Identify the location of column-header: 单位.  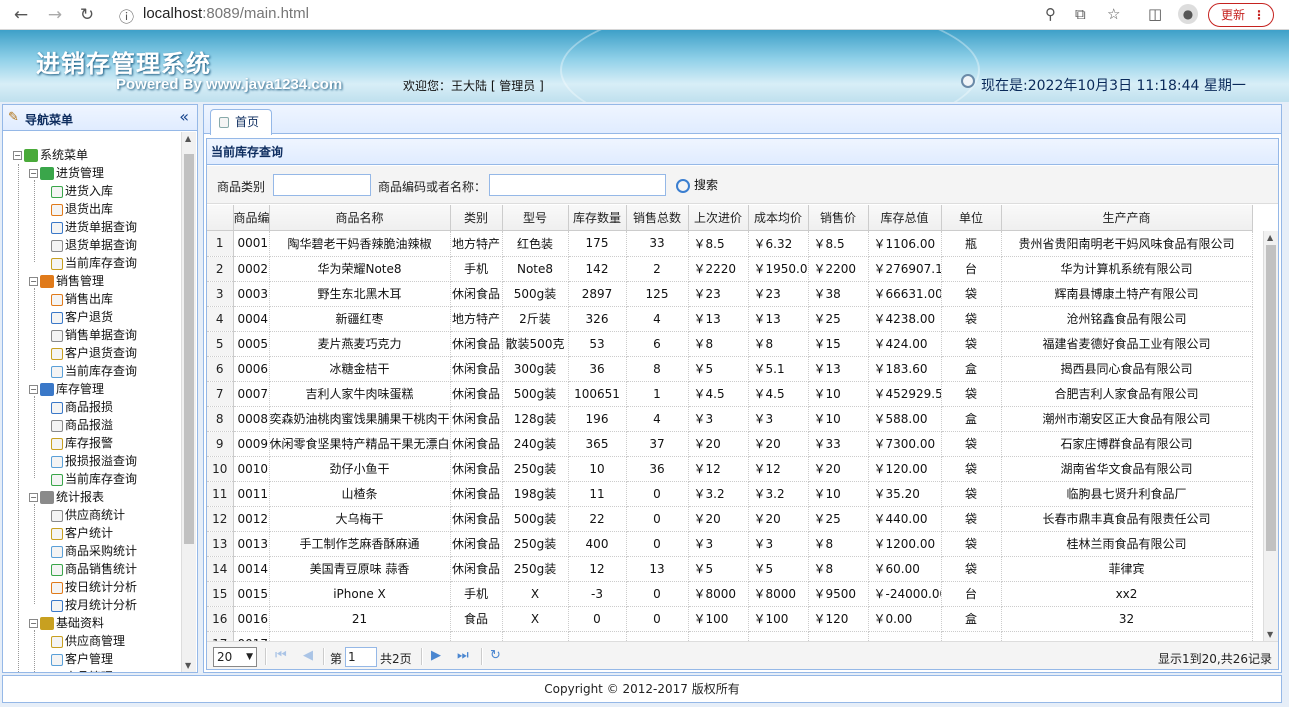
(971, 218).